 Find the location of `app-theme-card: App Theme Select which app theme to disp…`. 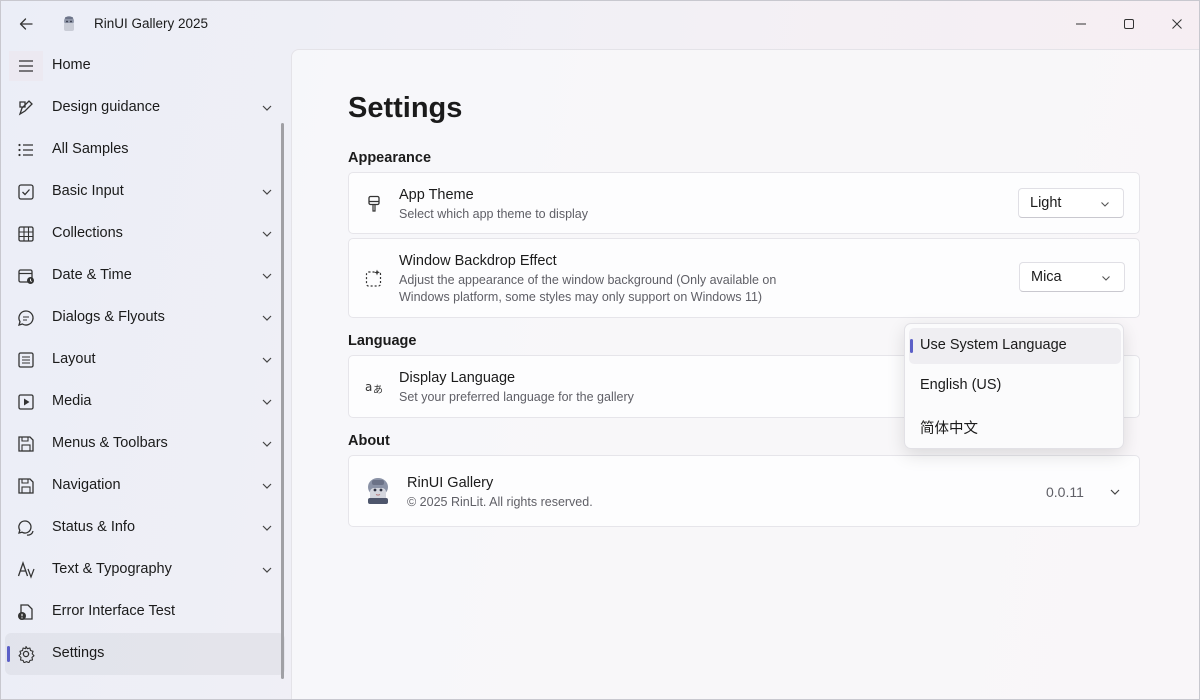

app-theme-card: App Theme Select which app theme to disp… is located at coordinates (744, 203).